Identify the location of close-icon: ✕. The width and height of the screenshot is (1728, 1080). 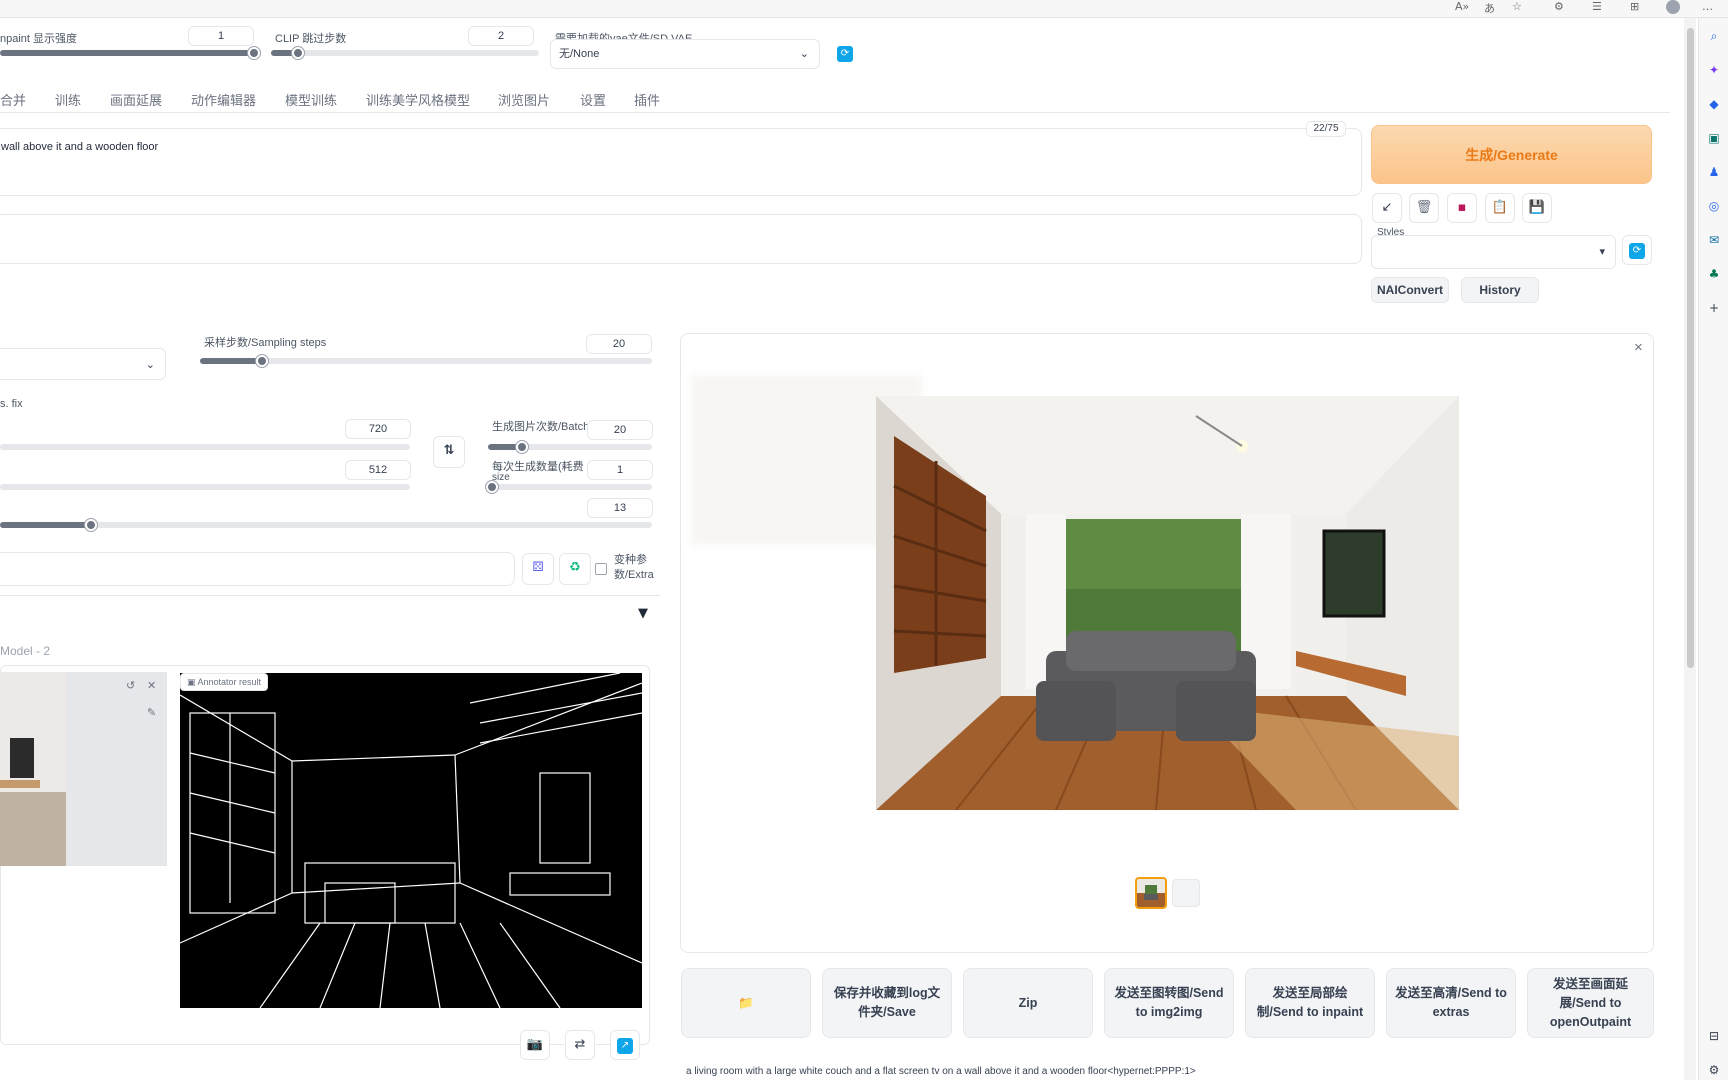
(151, 685).